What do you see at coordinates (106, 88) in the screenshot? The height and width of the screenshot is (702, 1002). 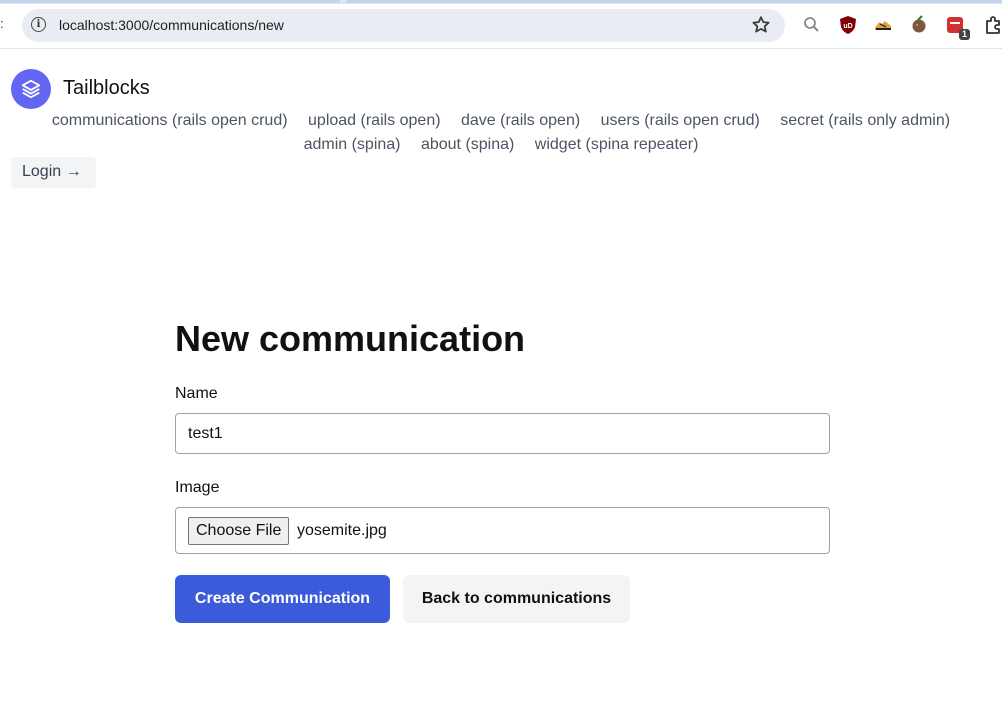 I see `brand-name: Tailblocks` at bounding box center [106, 88].